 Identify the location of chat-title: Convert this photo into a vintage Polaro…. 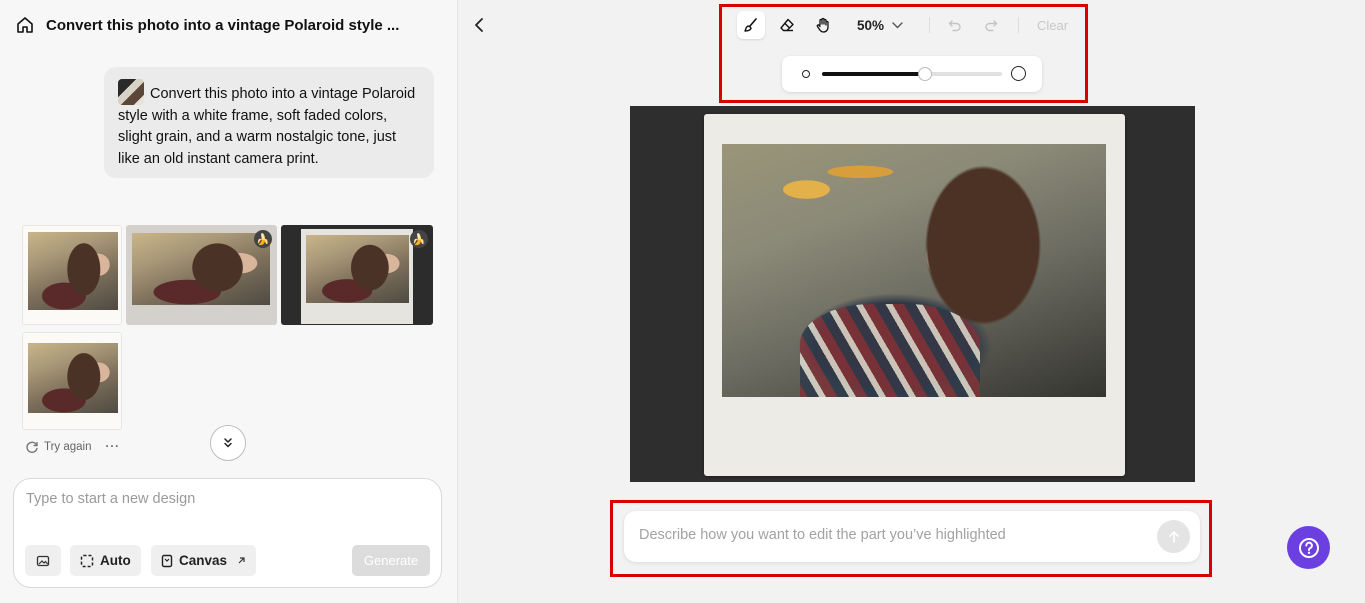
(223, 25).